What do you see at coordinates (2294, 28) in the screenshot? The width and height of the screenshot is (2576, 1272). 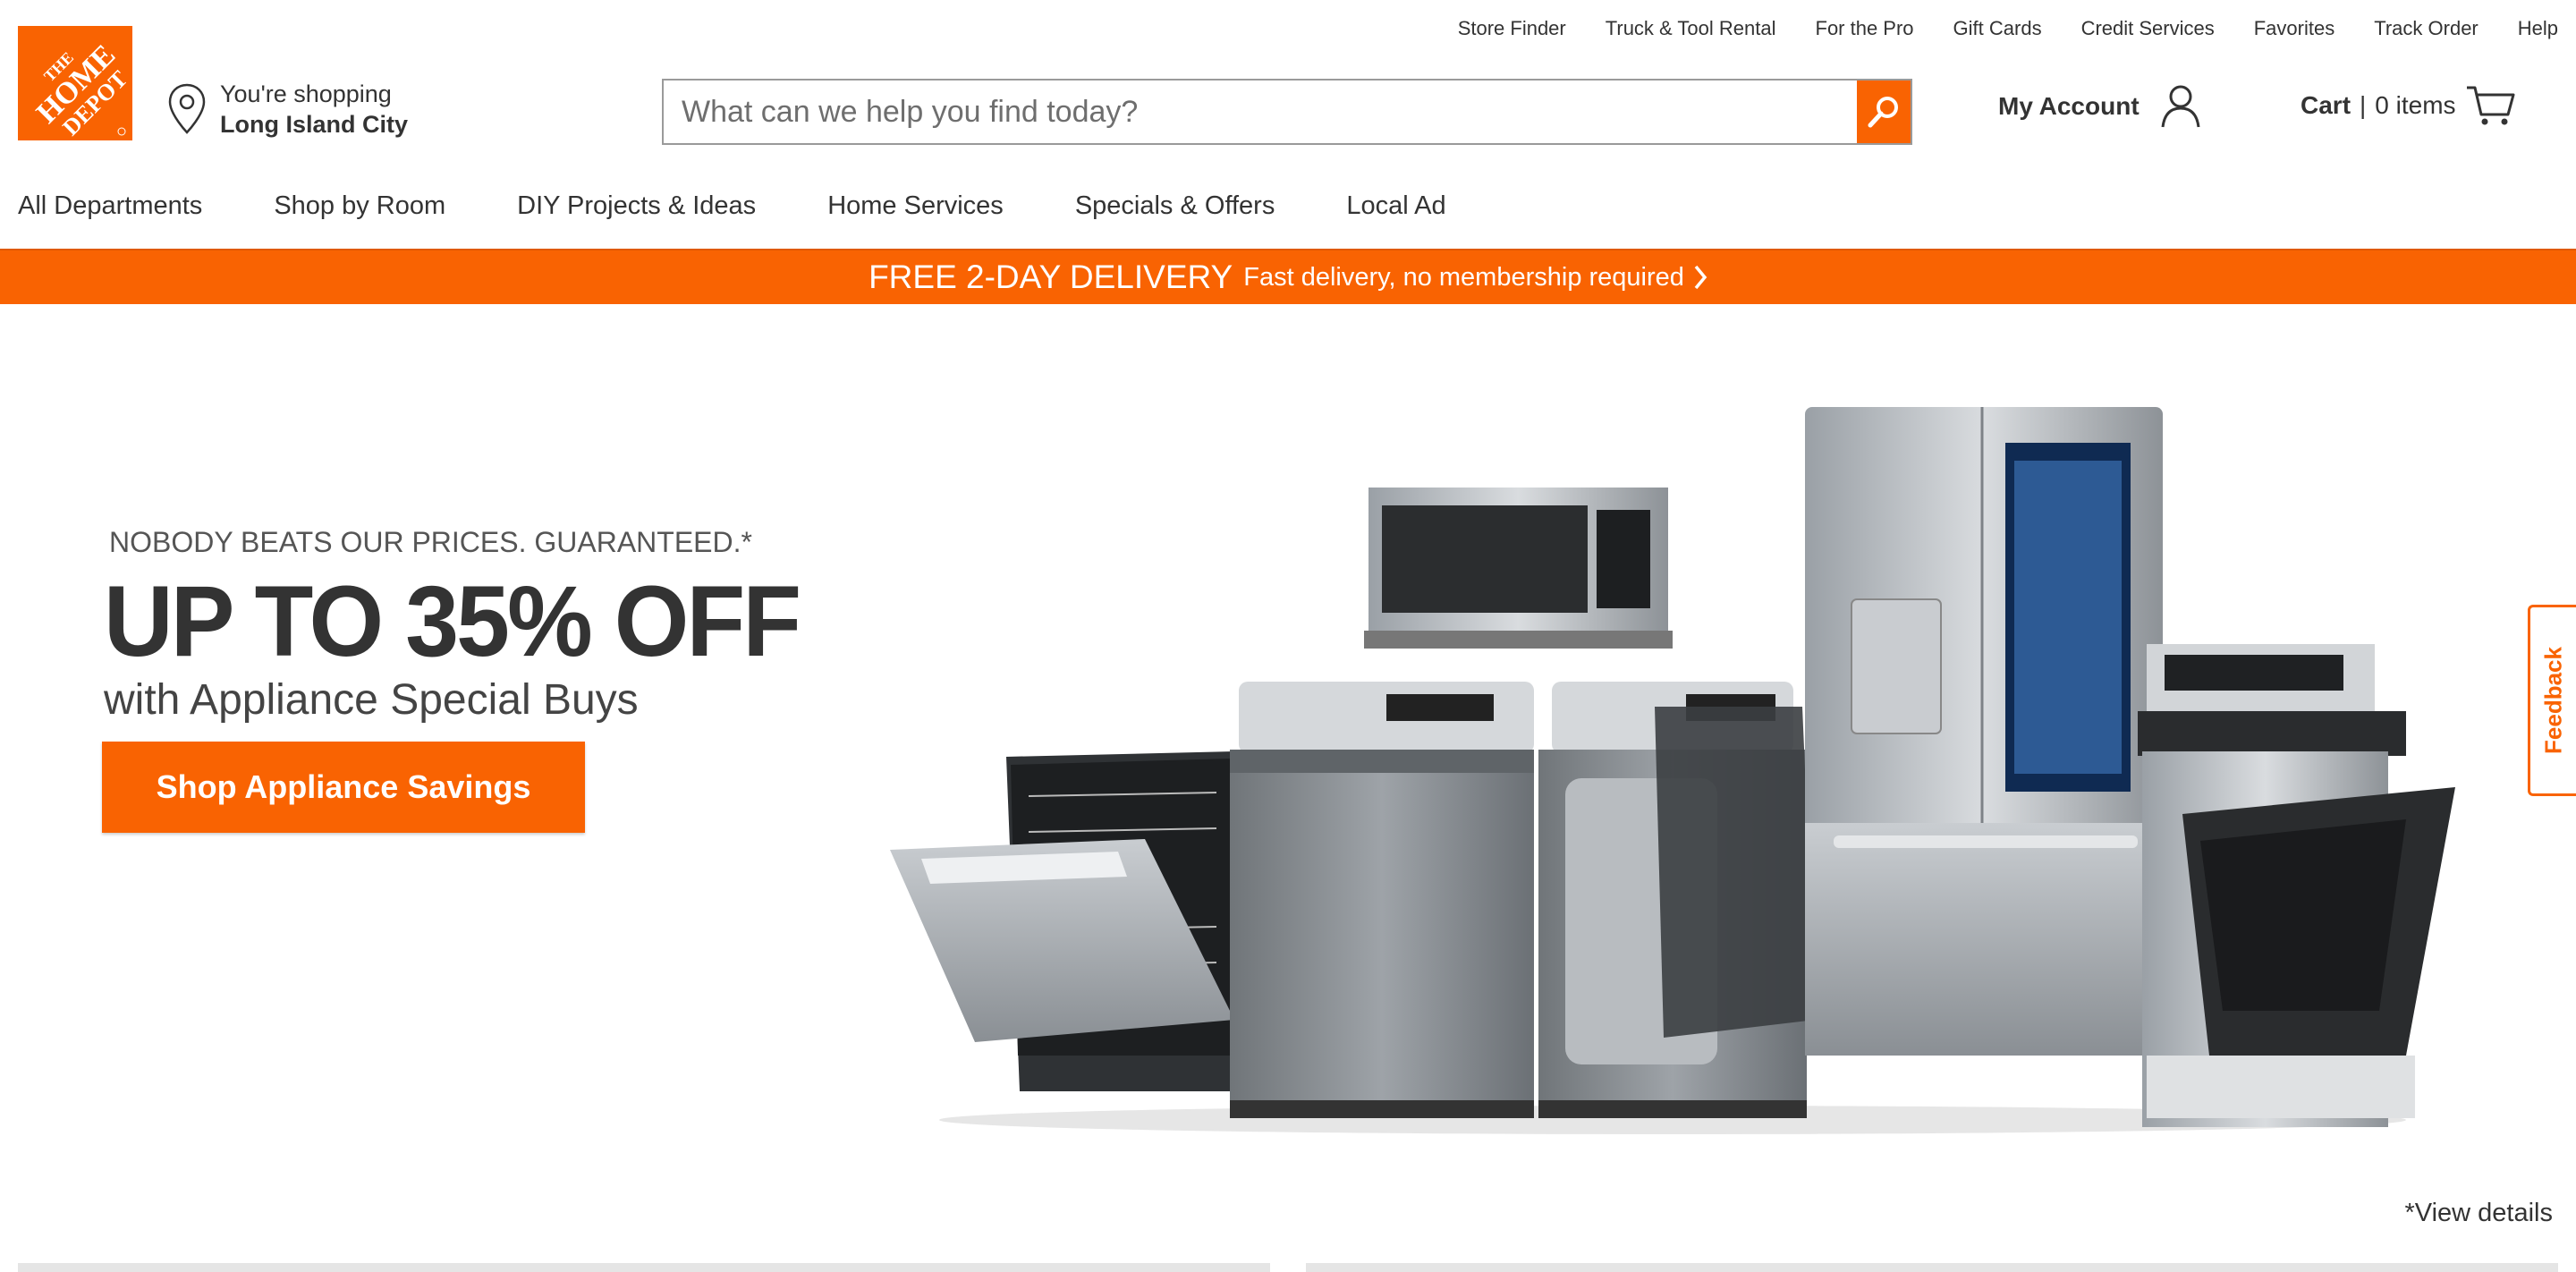 I see `util-link-favorites: Favorites` at bounding box center [2294, 28].